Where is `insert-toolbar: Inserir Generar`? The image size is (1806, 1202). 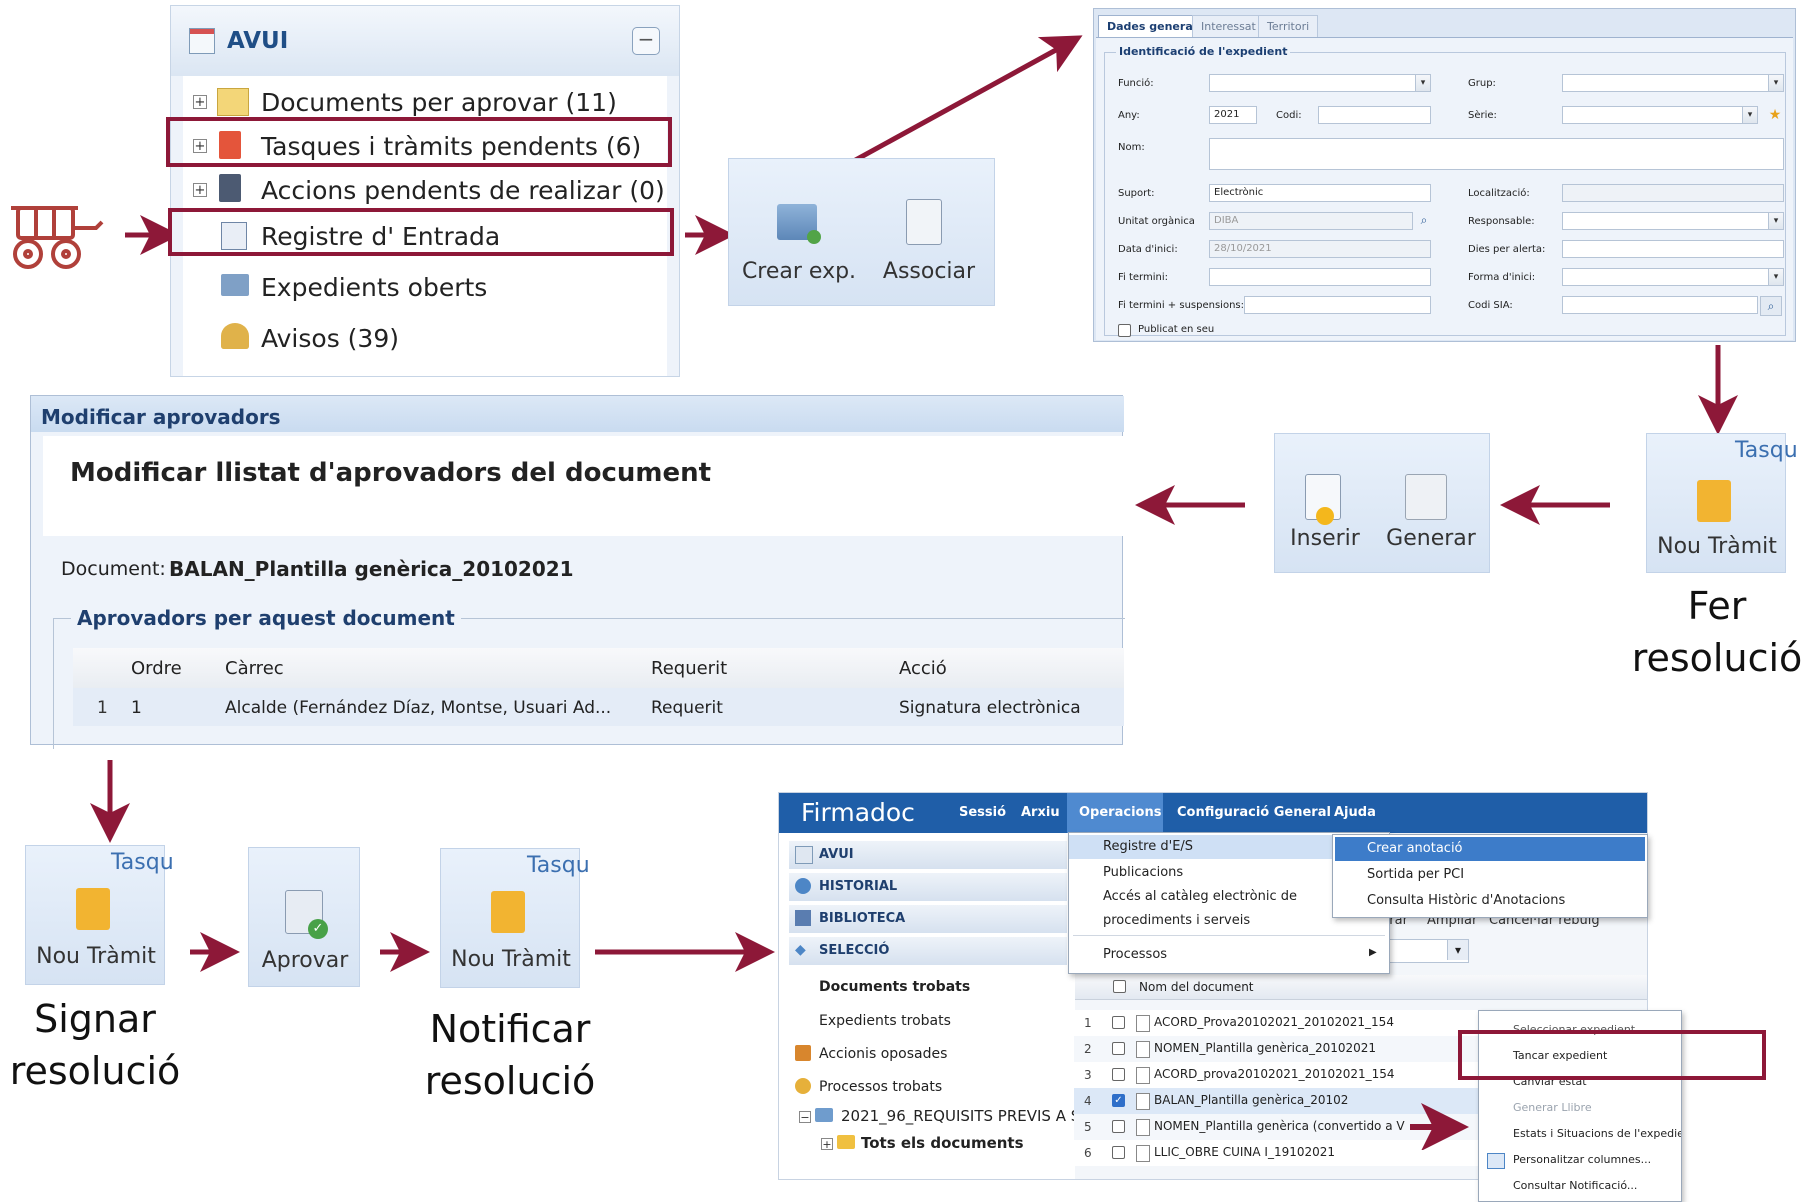 insert-toolbar: Inserir Generar is located at coordinates (1382, 503).